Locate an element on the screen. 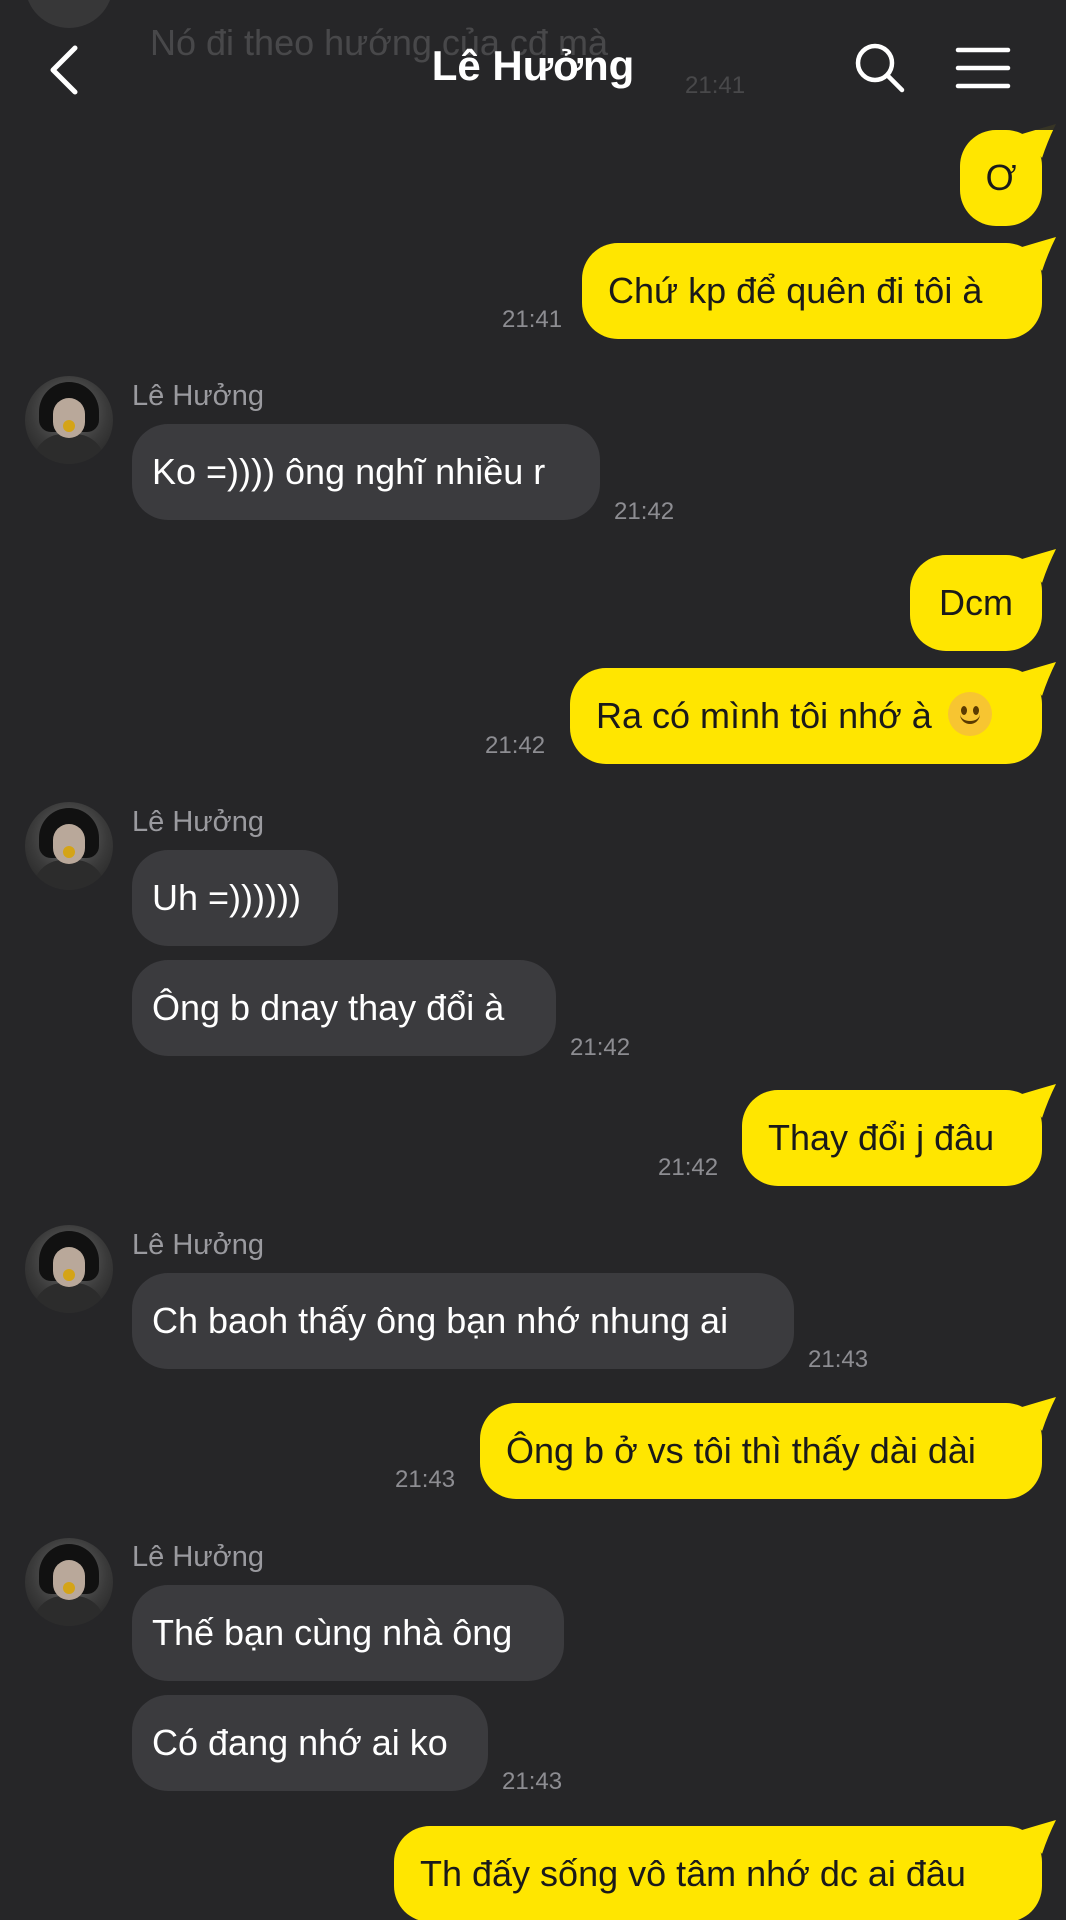 Image resolution: width=1066 pixels, height=1920 pixels. search-icon is located at coordinates (880, 68).